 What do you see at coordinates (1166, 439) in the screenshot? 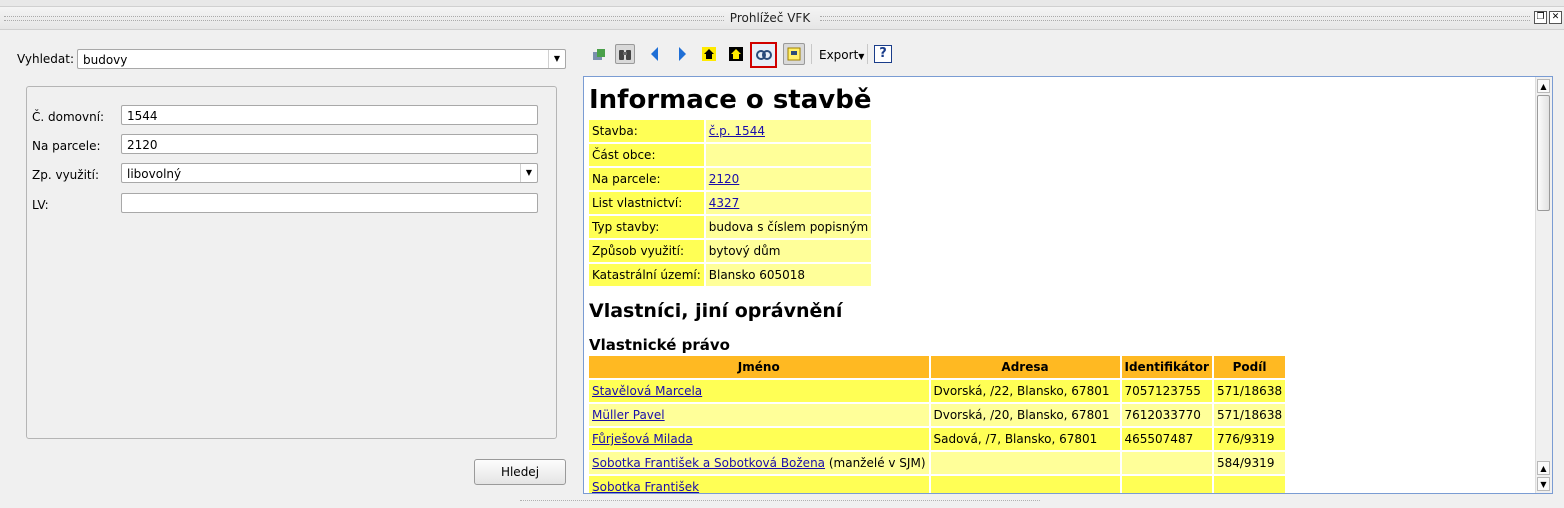
I see `owner-id-cell: 465507487` at bounding box center [1166, 439].